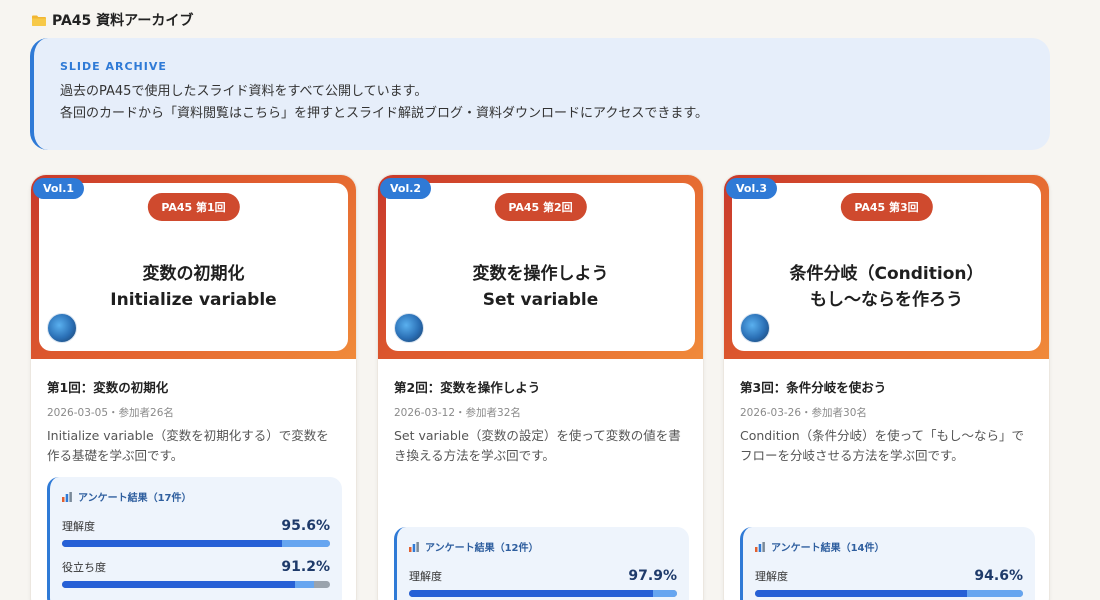 This screenshot has width=1100, height=600. What do you see at coordinates (113, 66) in the screenshot?
I see `intro-kicker: SLIDE ARCHIVE` at bounding box center [113, 66].